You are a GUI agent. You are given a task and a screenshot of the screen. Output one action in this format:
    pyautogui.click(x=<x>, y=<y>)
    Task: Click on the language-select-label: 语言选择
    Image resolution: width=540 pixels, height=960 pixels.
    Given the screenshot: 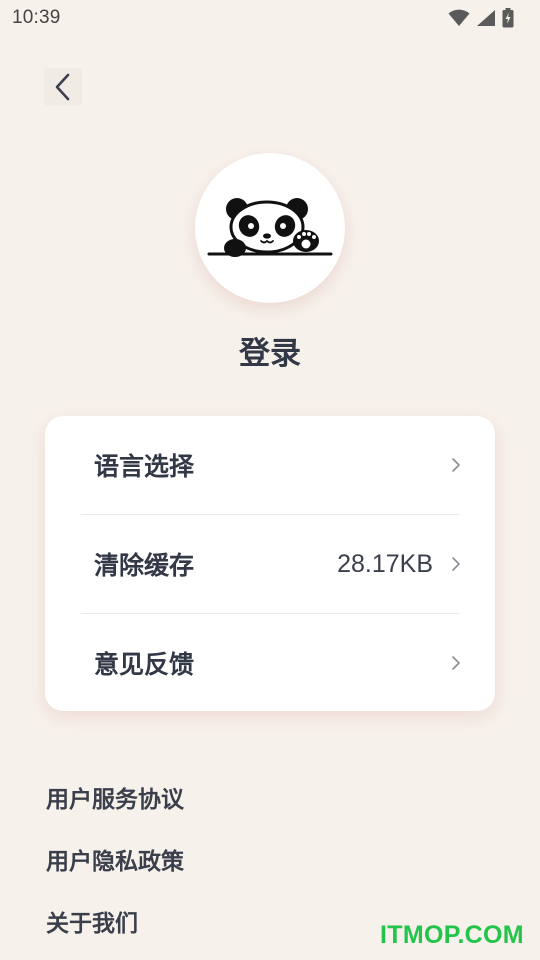 What is the action you would take?
    pyautogui.click(x=144, y=466)
    